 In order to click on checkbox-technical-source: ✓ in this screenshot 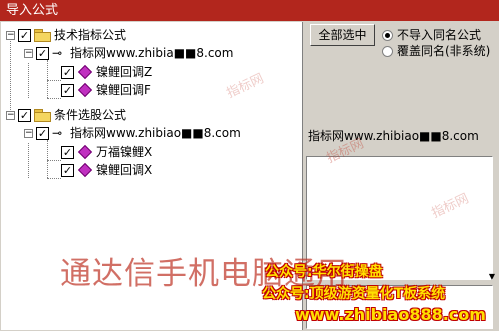, I will do `click(42, 53)`.